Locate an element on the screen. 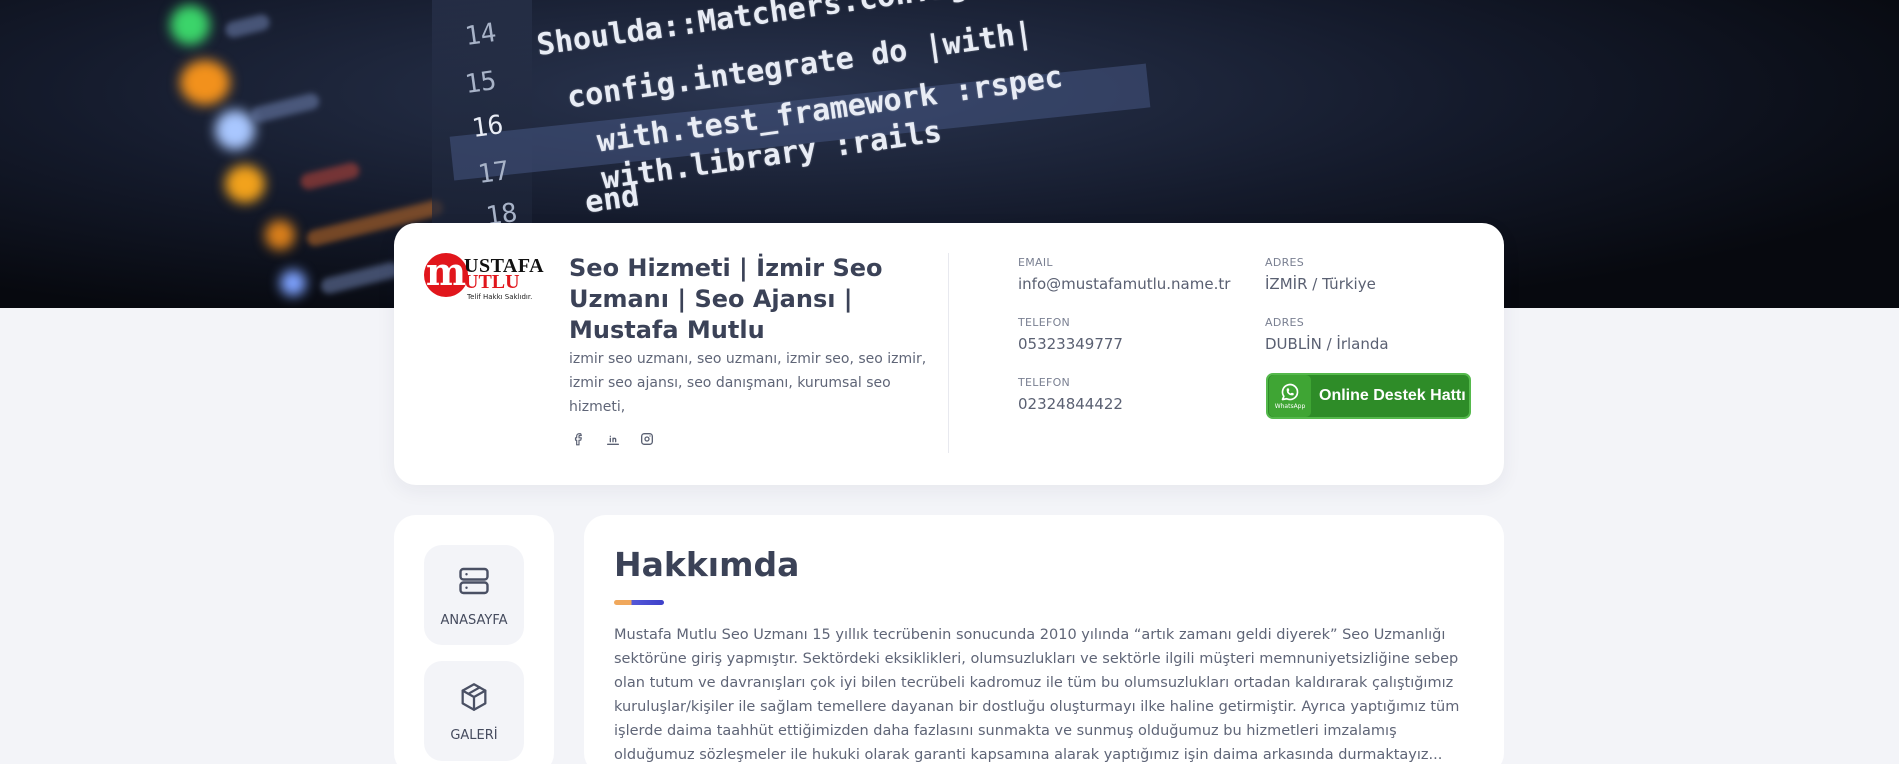 This screenshot has height=764, width=1899. server-icon is located at coordinates (474, 583).